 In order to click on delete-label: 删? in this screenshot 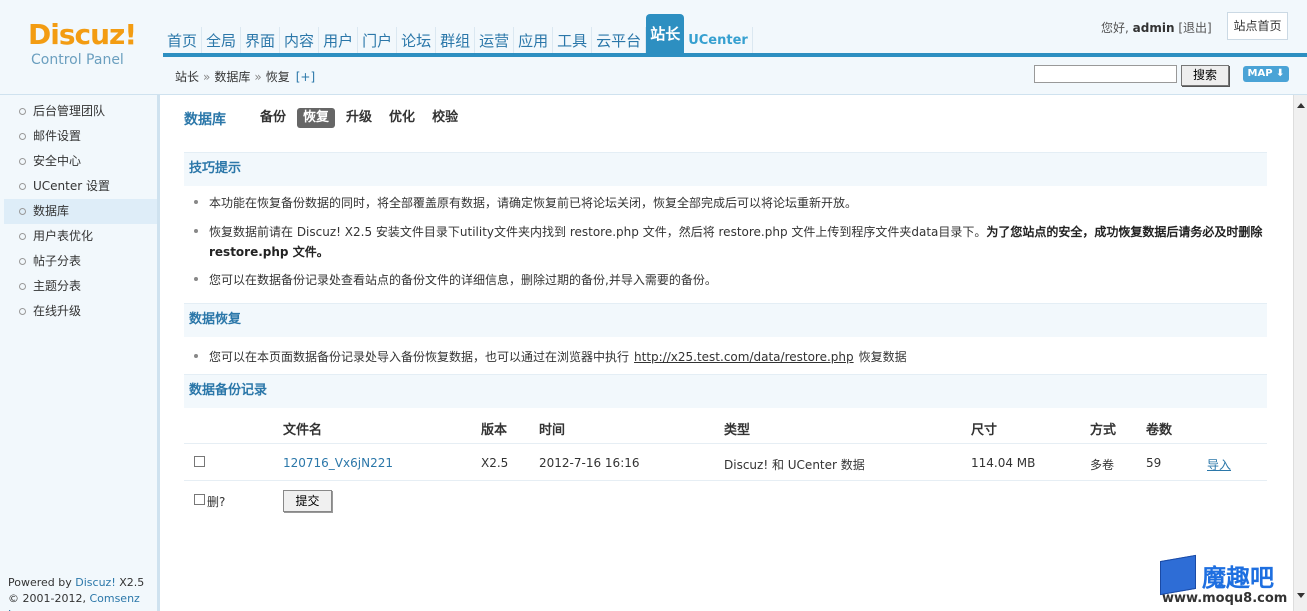, I will do `click(216, 502)`.